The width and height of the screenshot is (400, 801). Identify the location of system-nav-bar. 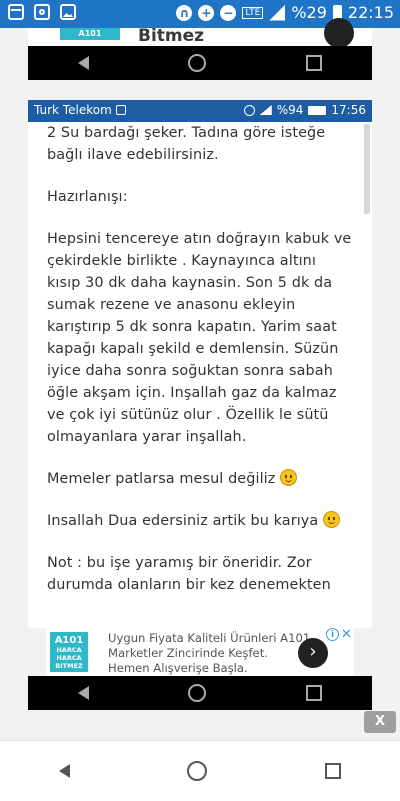
(200, 770).